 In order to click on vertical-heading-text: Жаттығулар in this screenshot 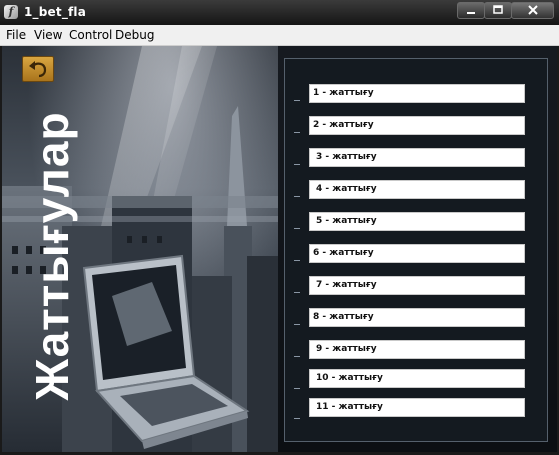, I will do `click(52, 256)`.